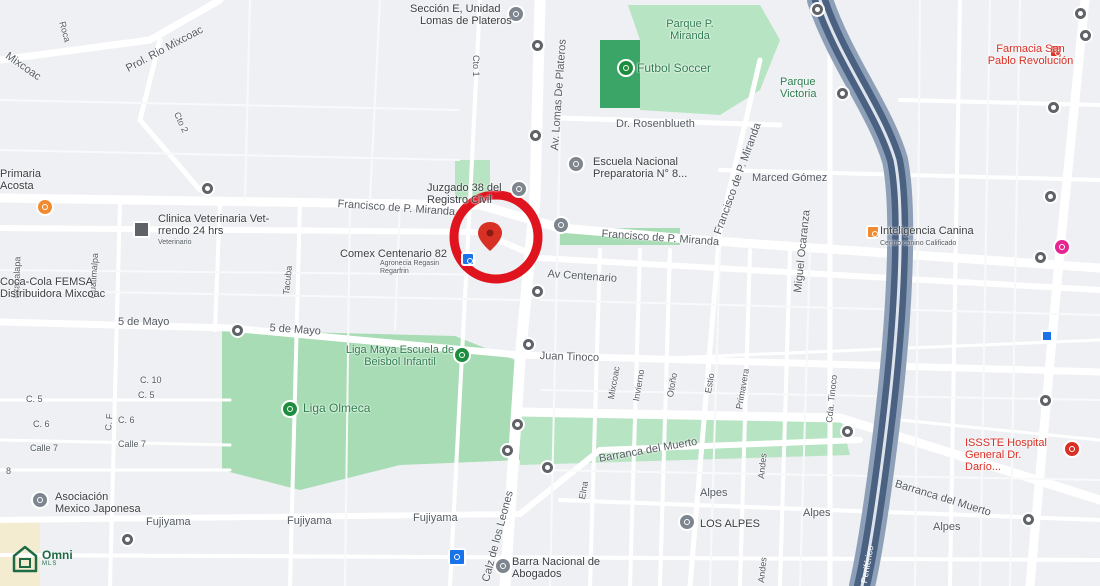  I want to click on label-comex-sub: Agronecia Regasin Regarfrin, so click(410, 267).